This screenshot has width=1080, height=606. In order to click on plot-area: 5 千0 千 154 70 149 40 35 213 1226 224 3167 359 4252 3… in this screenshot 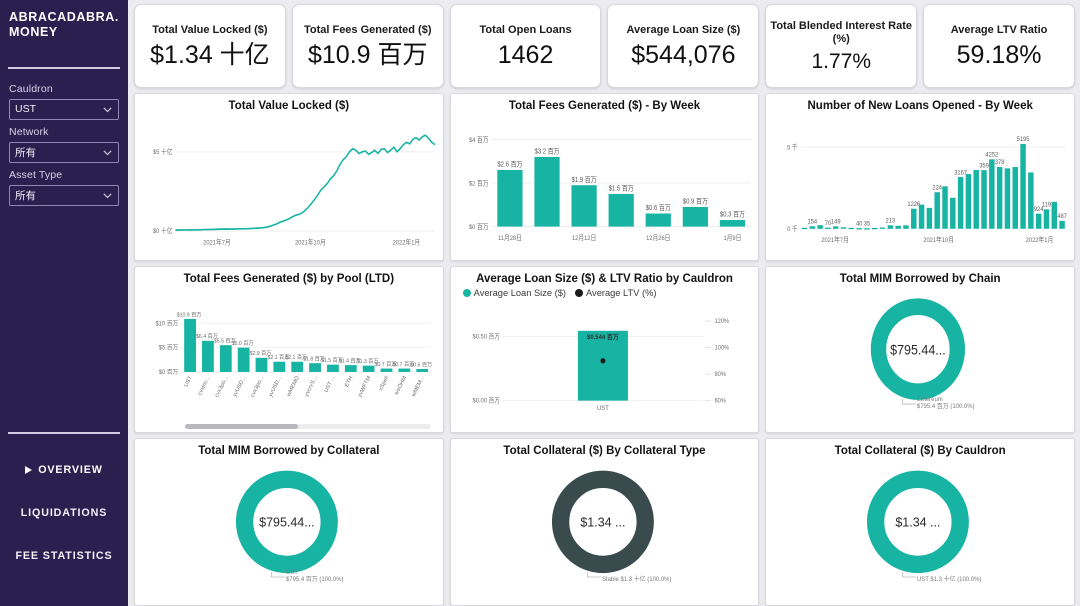, I will do `click(920, 187)`.